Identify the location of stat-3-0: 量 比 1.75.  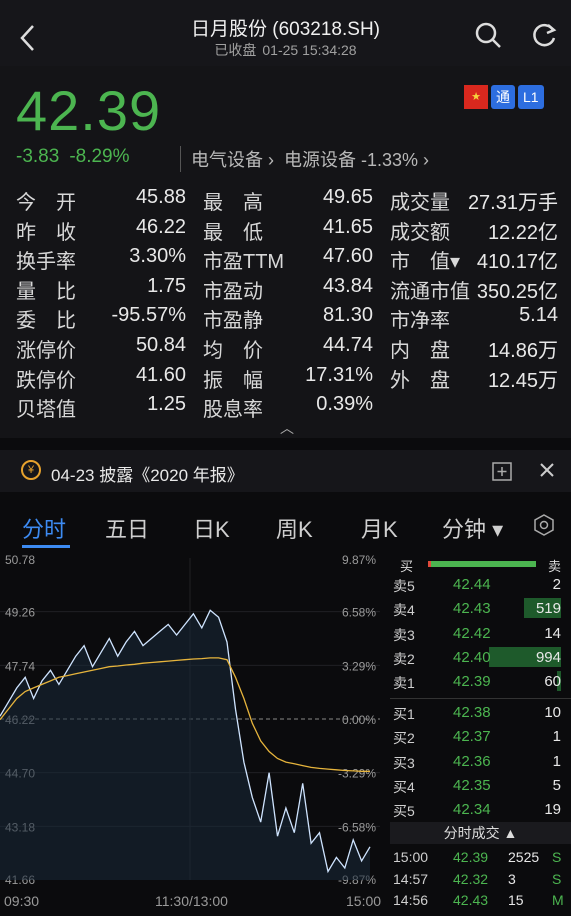
(101, 289).